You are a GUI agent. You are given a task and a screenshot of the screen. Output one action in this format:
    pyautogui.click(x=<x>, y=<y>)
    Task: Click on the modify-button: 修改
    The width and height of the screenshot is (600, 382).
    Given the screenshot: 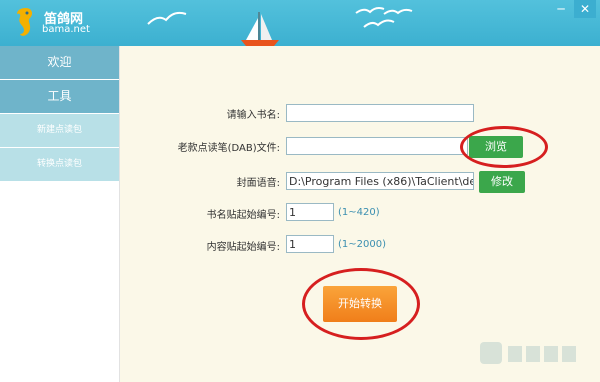 What is the action you would take?
    pyautogui.click(x=502, y=182)
    